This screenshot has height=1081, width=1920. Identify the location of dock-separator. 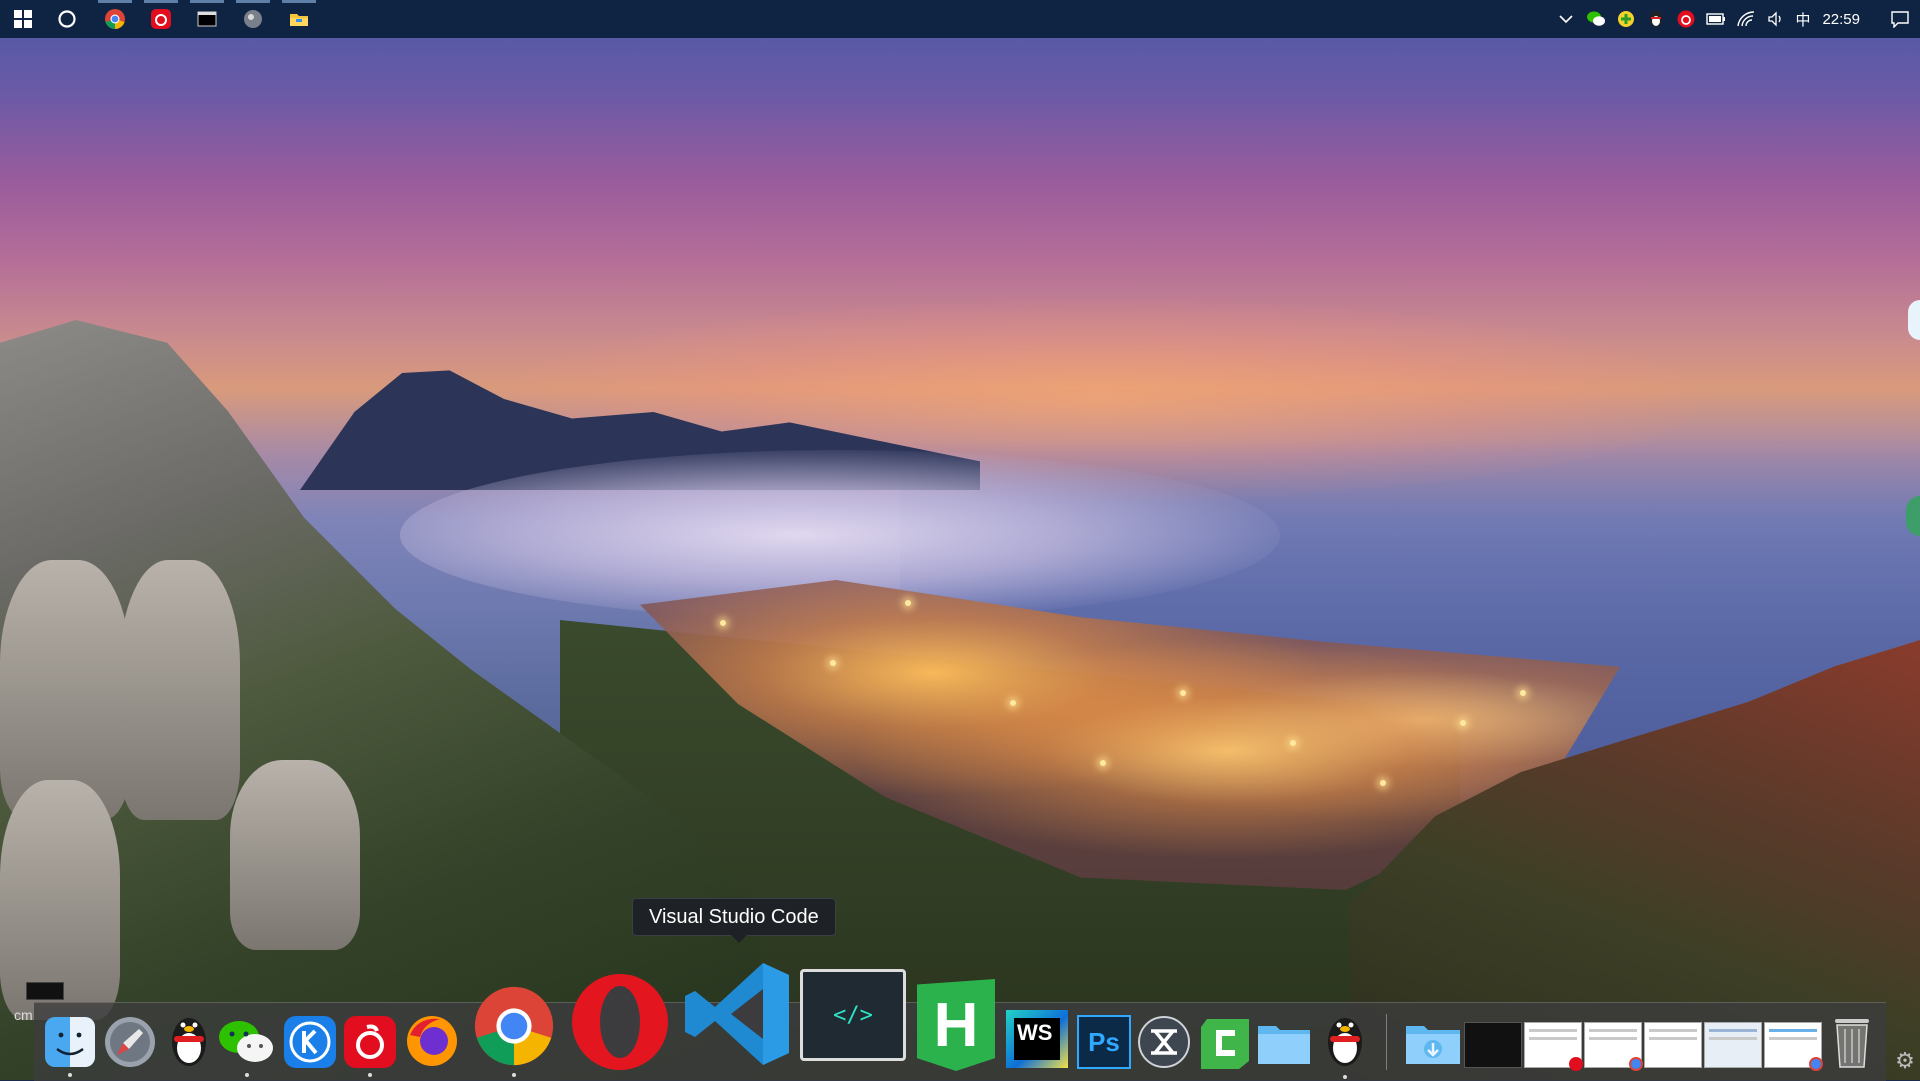
(1386, 1042).